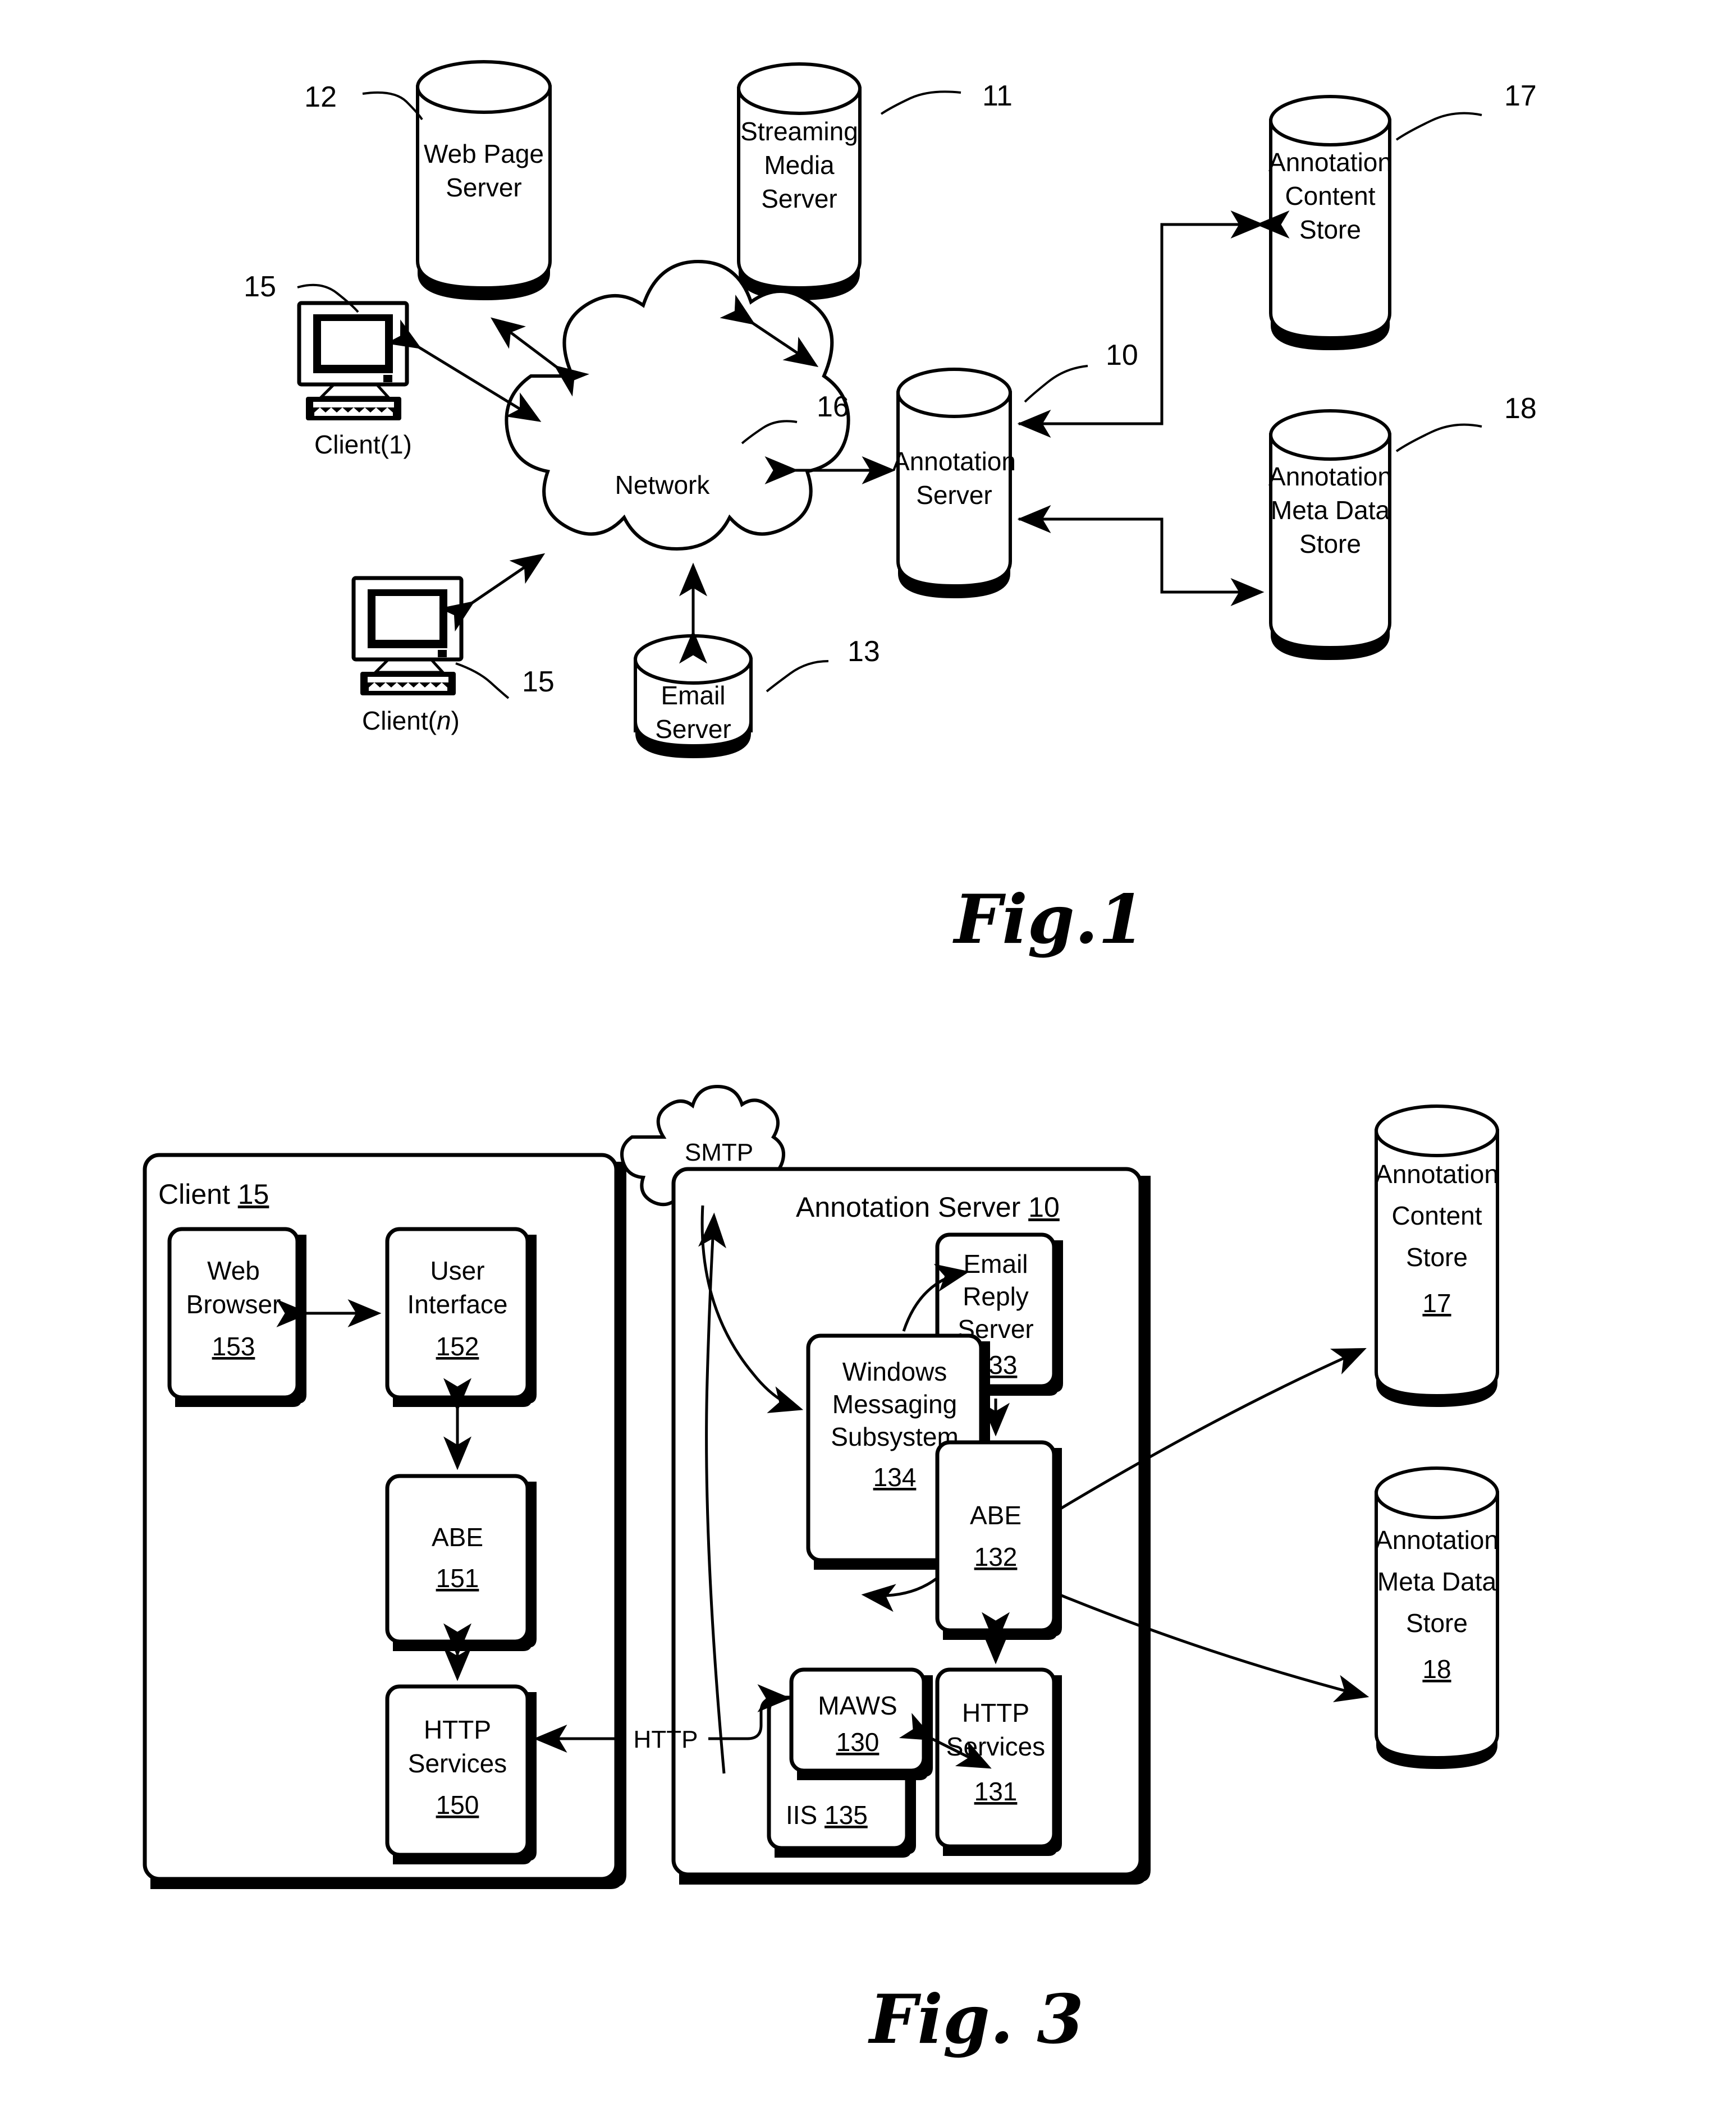 This screenshot has width=1736, height=2113. I want to click on fig3-box-http-services-131-ref: 131, so click(996, 1791).